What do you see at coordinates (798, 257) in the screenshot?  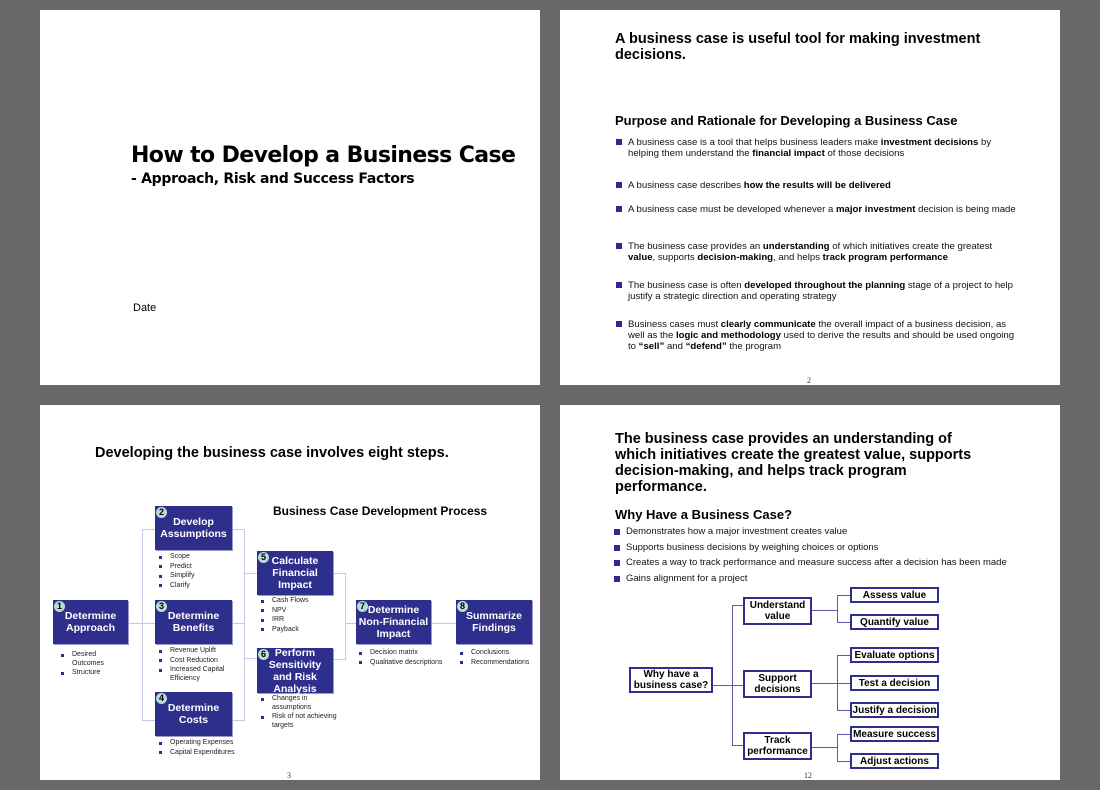 I see `bullet-text: , and helps` at bounding box center [798, 257].